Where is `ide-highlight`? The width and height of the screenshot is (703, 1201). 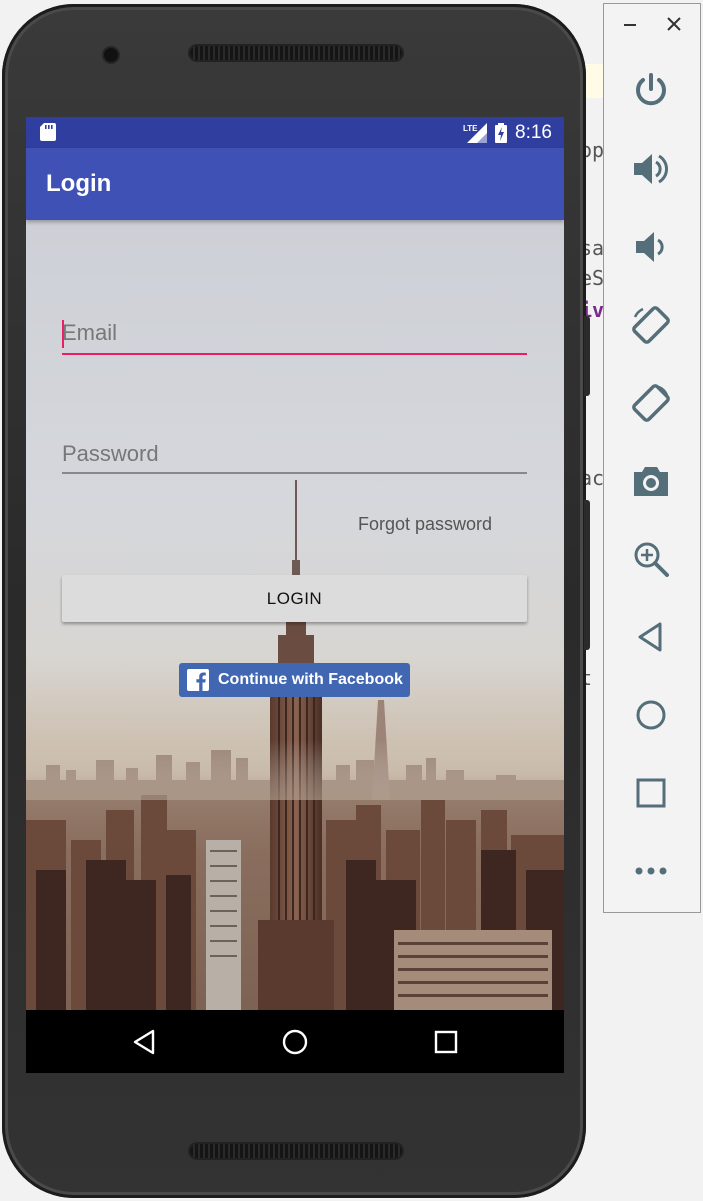
ide-highlight is located at coordinates (595, 81).